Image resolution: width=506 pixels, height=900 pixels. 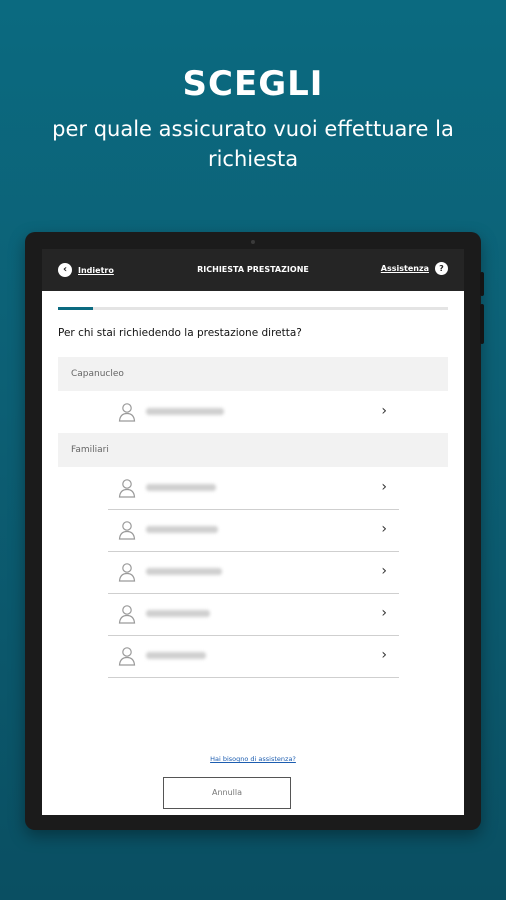 What do you see at coordinates (253, 84) in the screenshot?
I see `promo-title: SCEGLI` at bounding box center [253, 84].